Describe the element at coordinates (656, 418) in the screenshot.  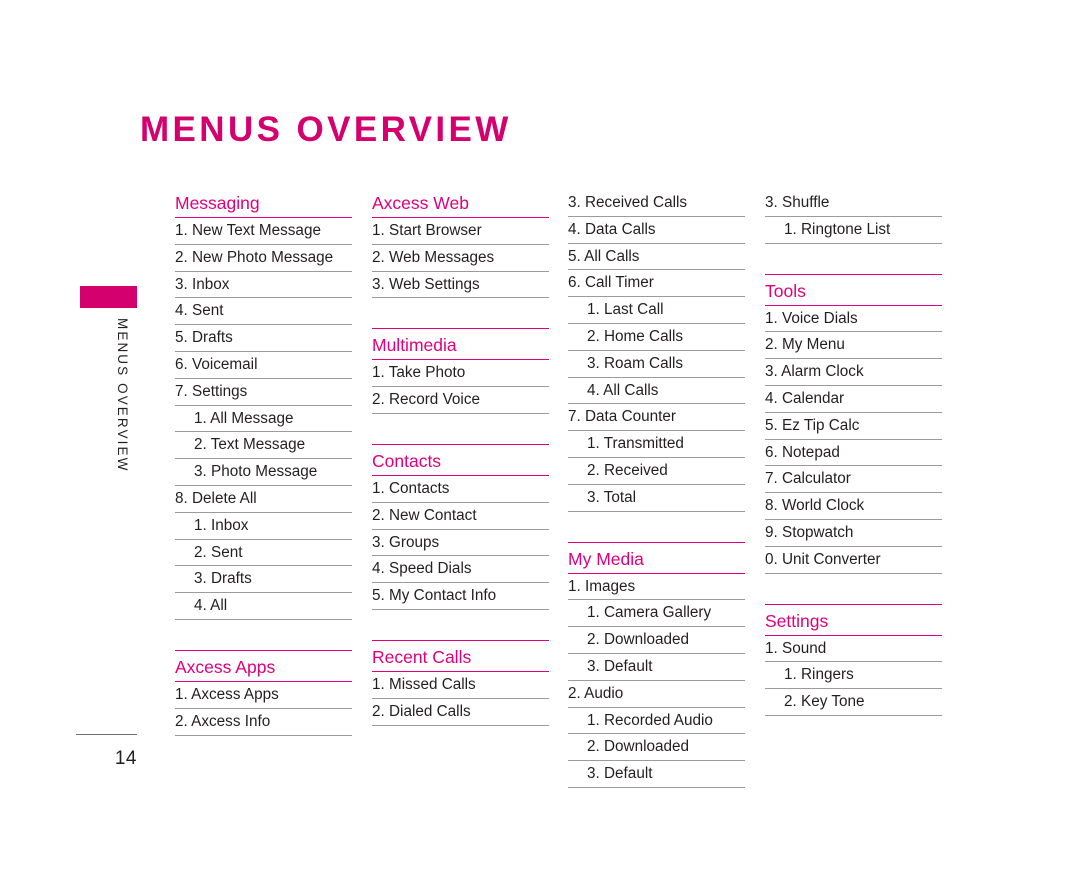
I see `menu-item: 7. Data Counter` at that location.